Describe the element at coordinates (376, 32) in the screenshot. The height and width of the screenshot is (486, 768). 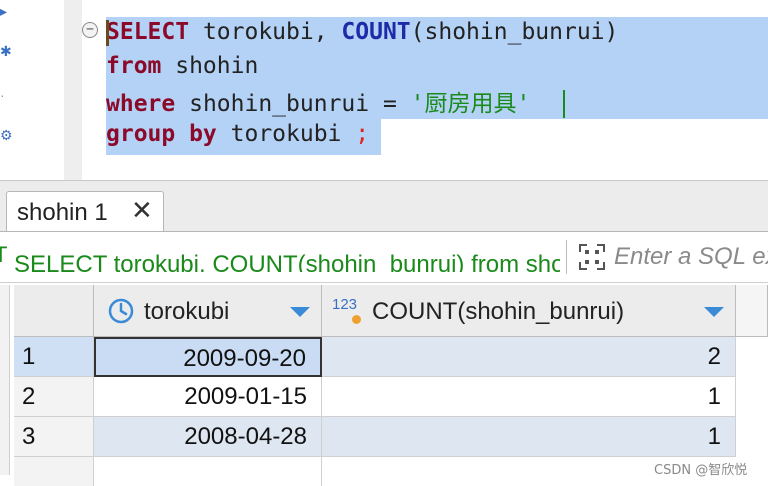
I see `function-name: COUNT` at that location.